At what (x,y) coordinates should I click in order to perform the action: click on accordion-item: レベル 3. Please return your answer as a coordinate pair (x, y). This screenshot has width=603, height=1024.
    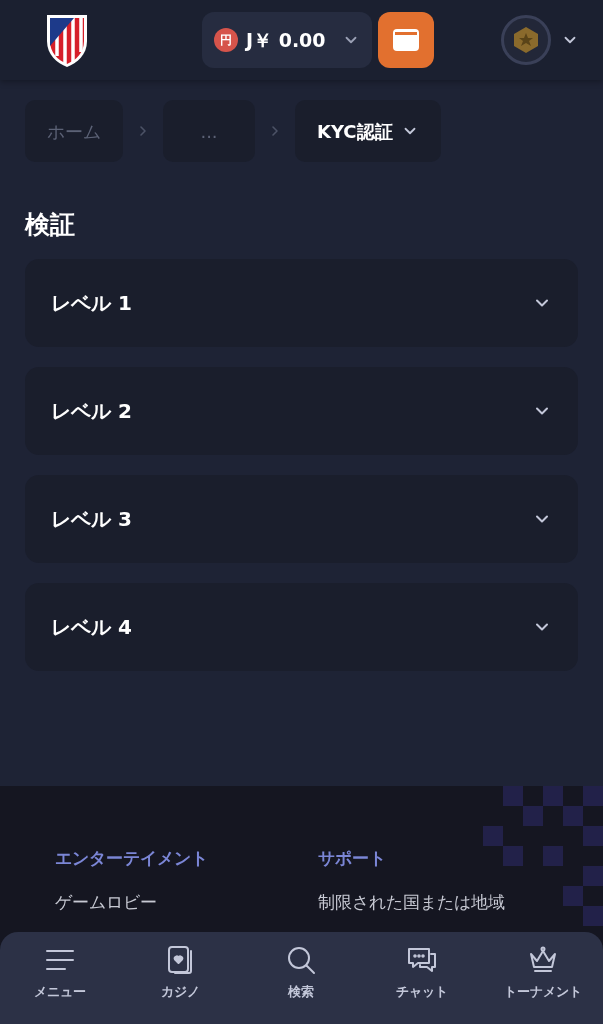
    Looking at the image, I should click on (301, 519).